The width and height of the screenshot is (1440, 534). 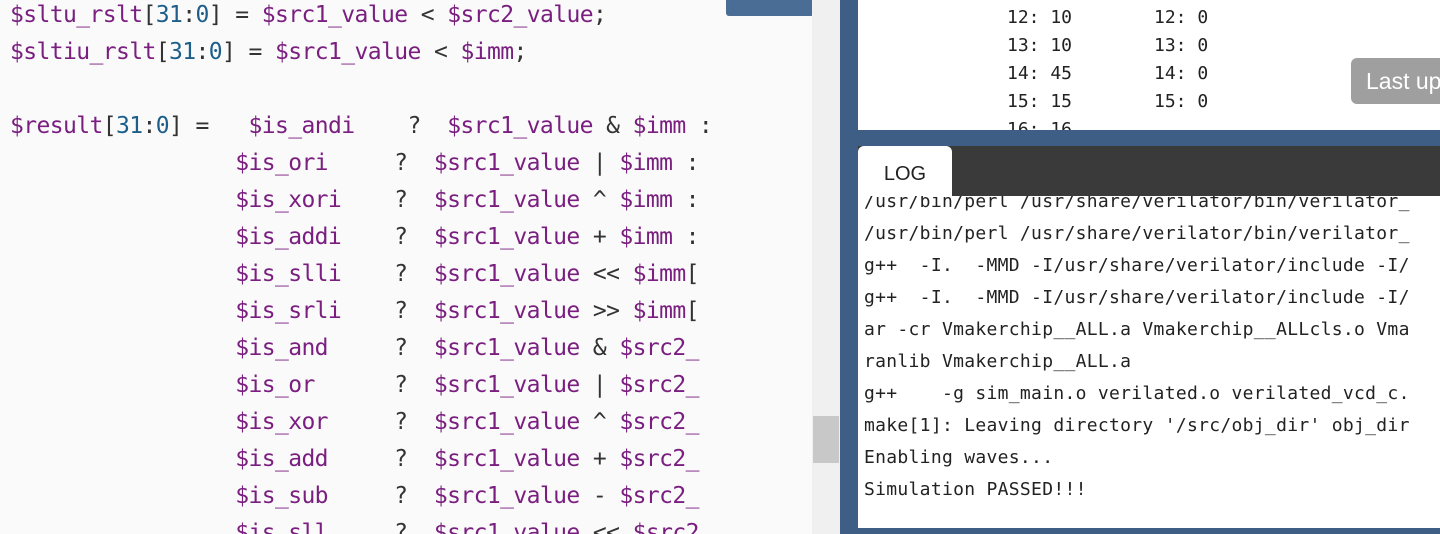 I want to click on code-variable: $is_xori, so click(x=288, y=200).